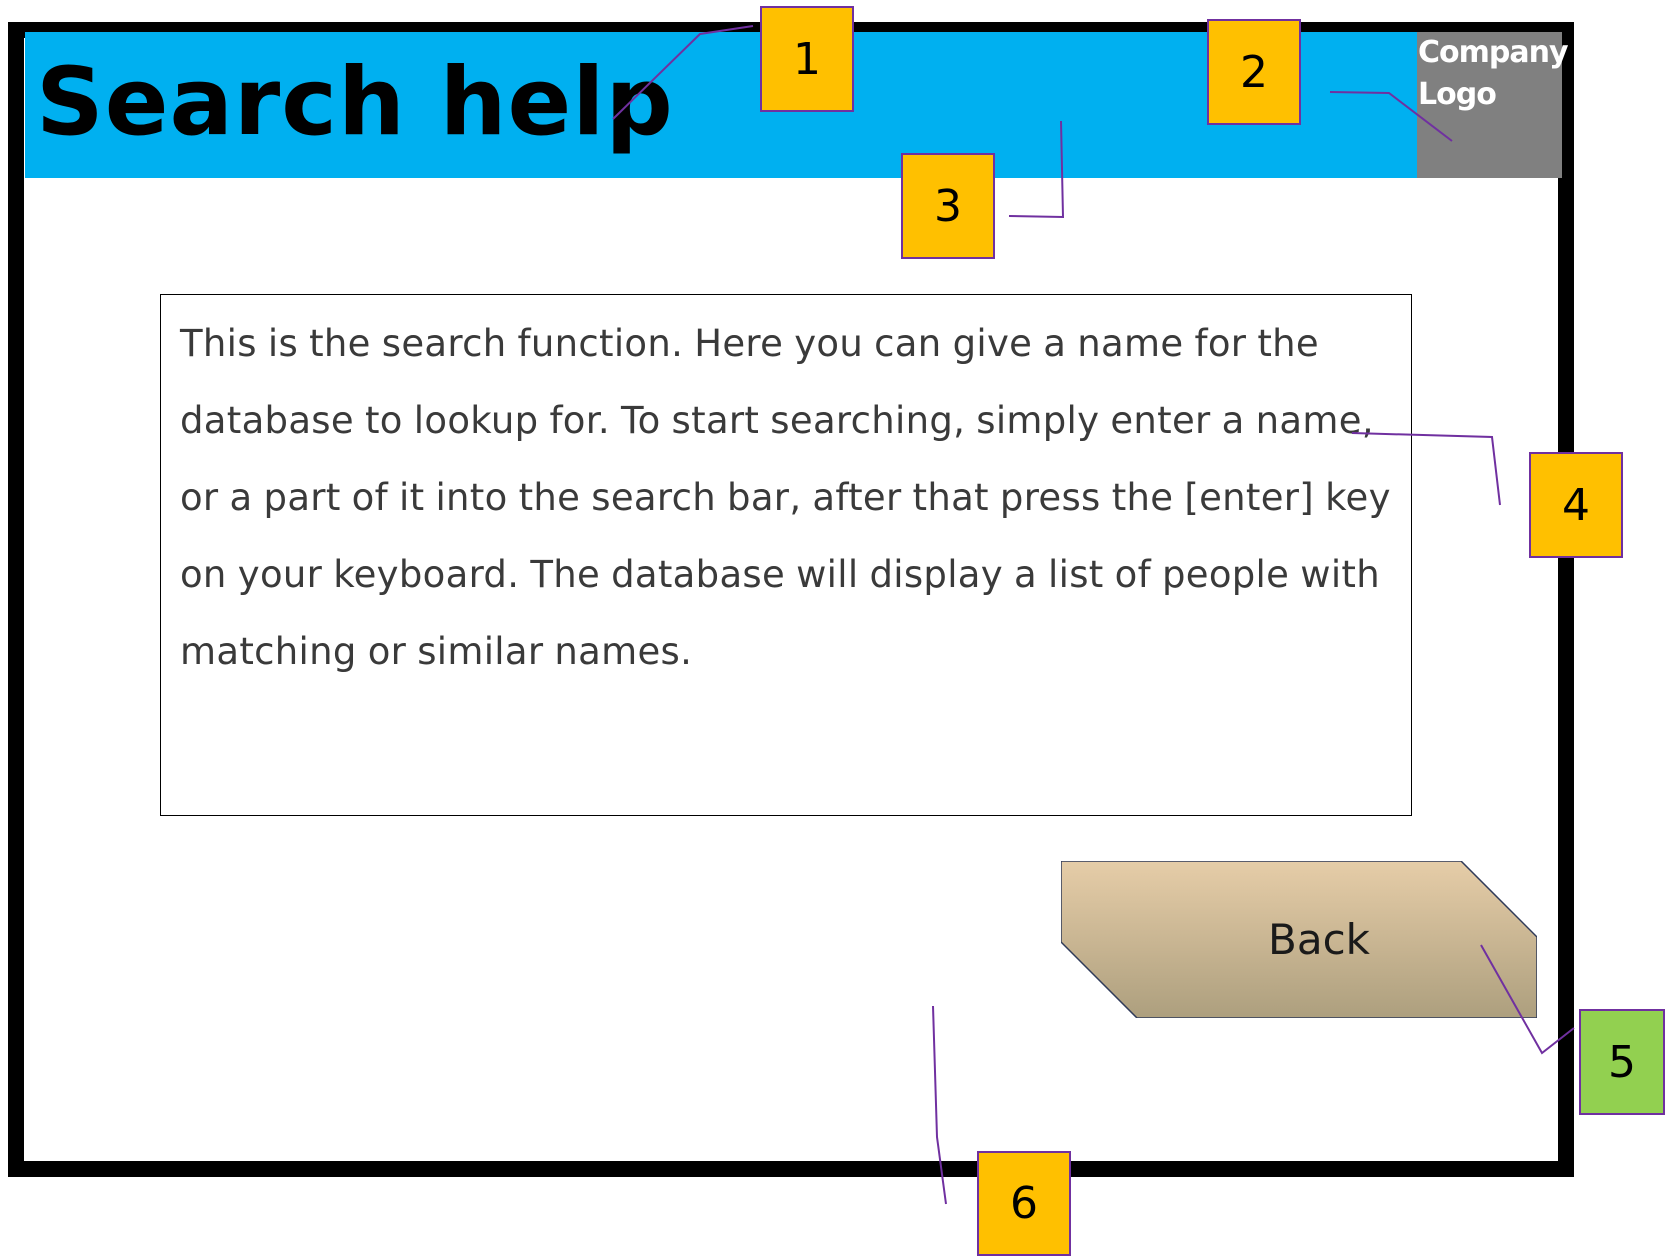 Image resolution: width=1665 pixels, height=1256 pixels. What do you see at coordinates (355, 102) in the screenshot?
I see `page-title: Search help` at bounding box center [355, 102].